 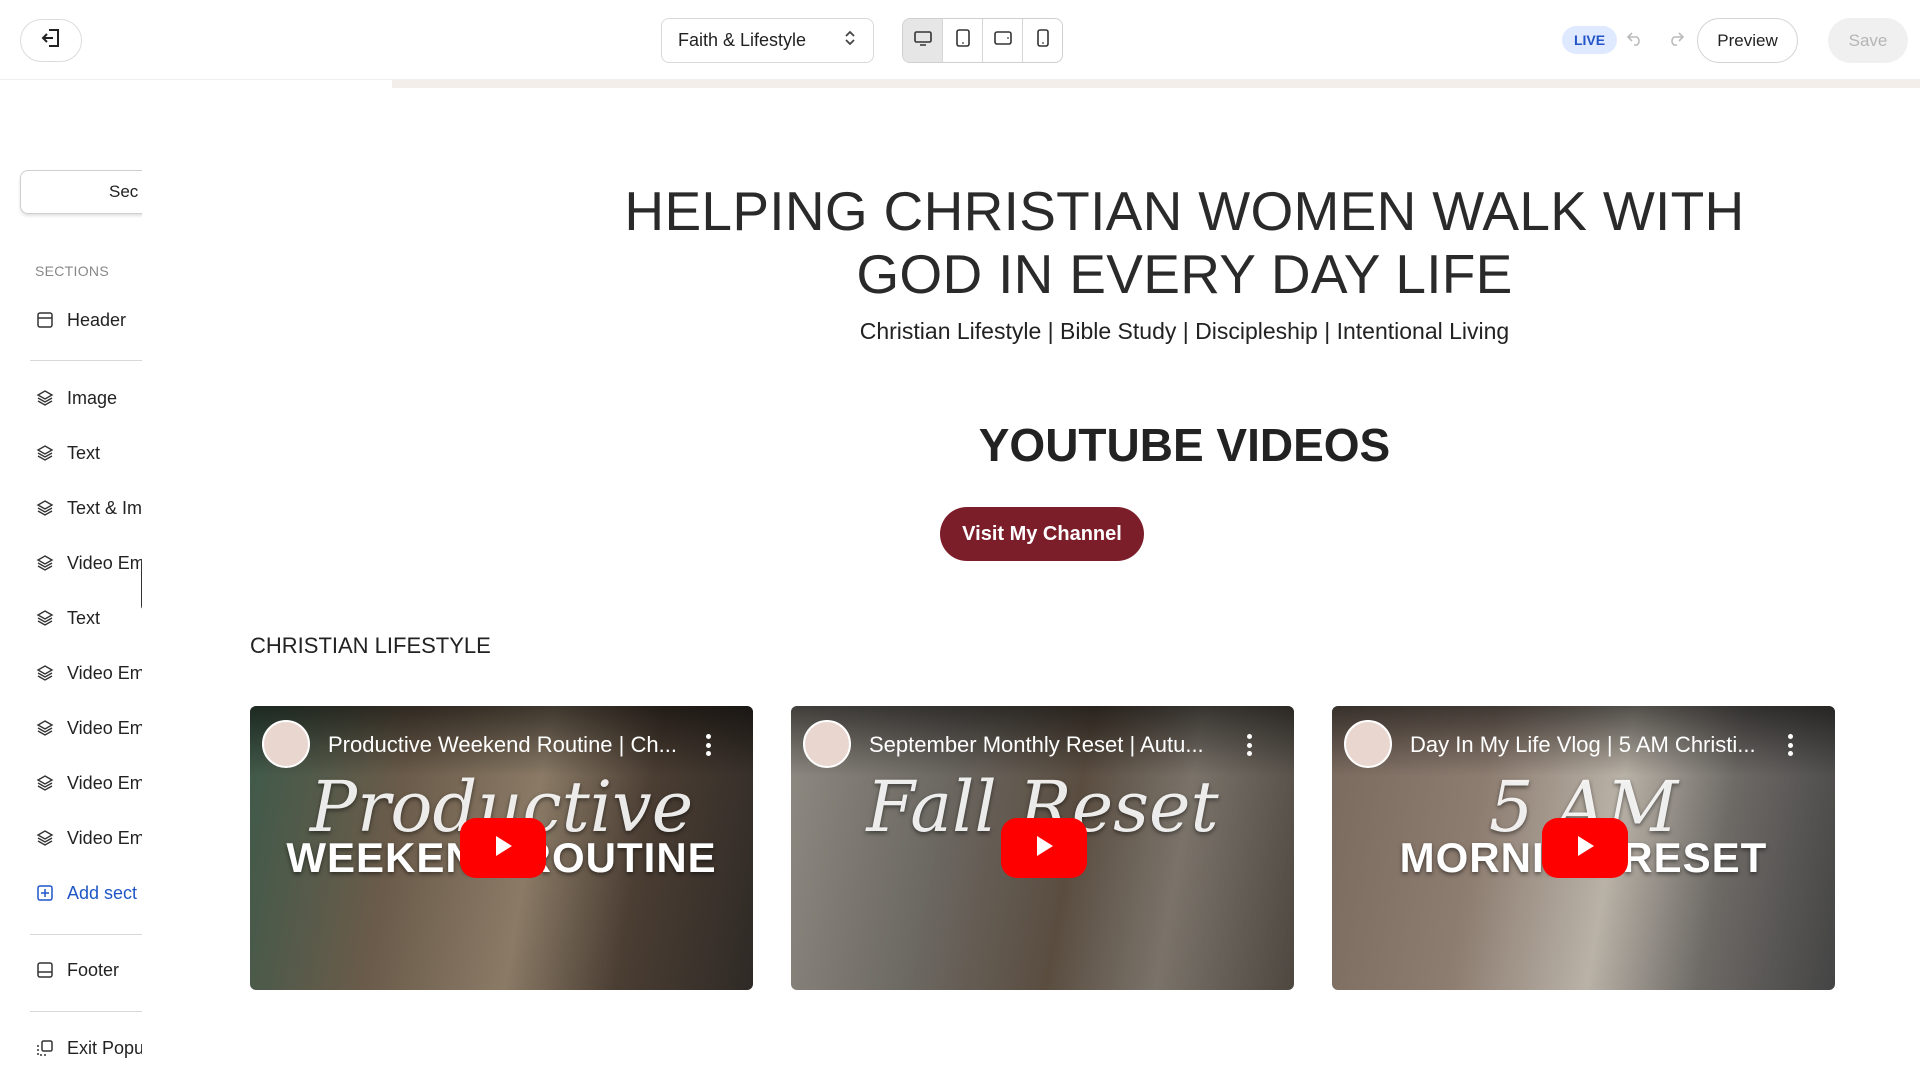 I want to click on previous-section-edge, so click(x=1156, y=84).